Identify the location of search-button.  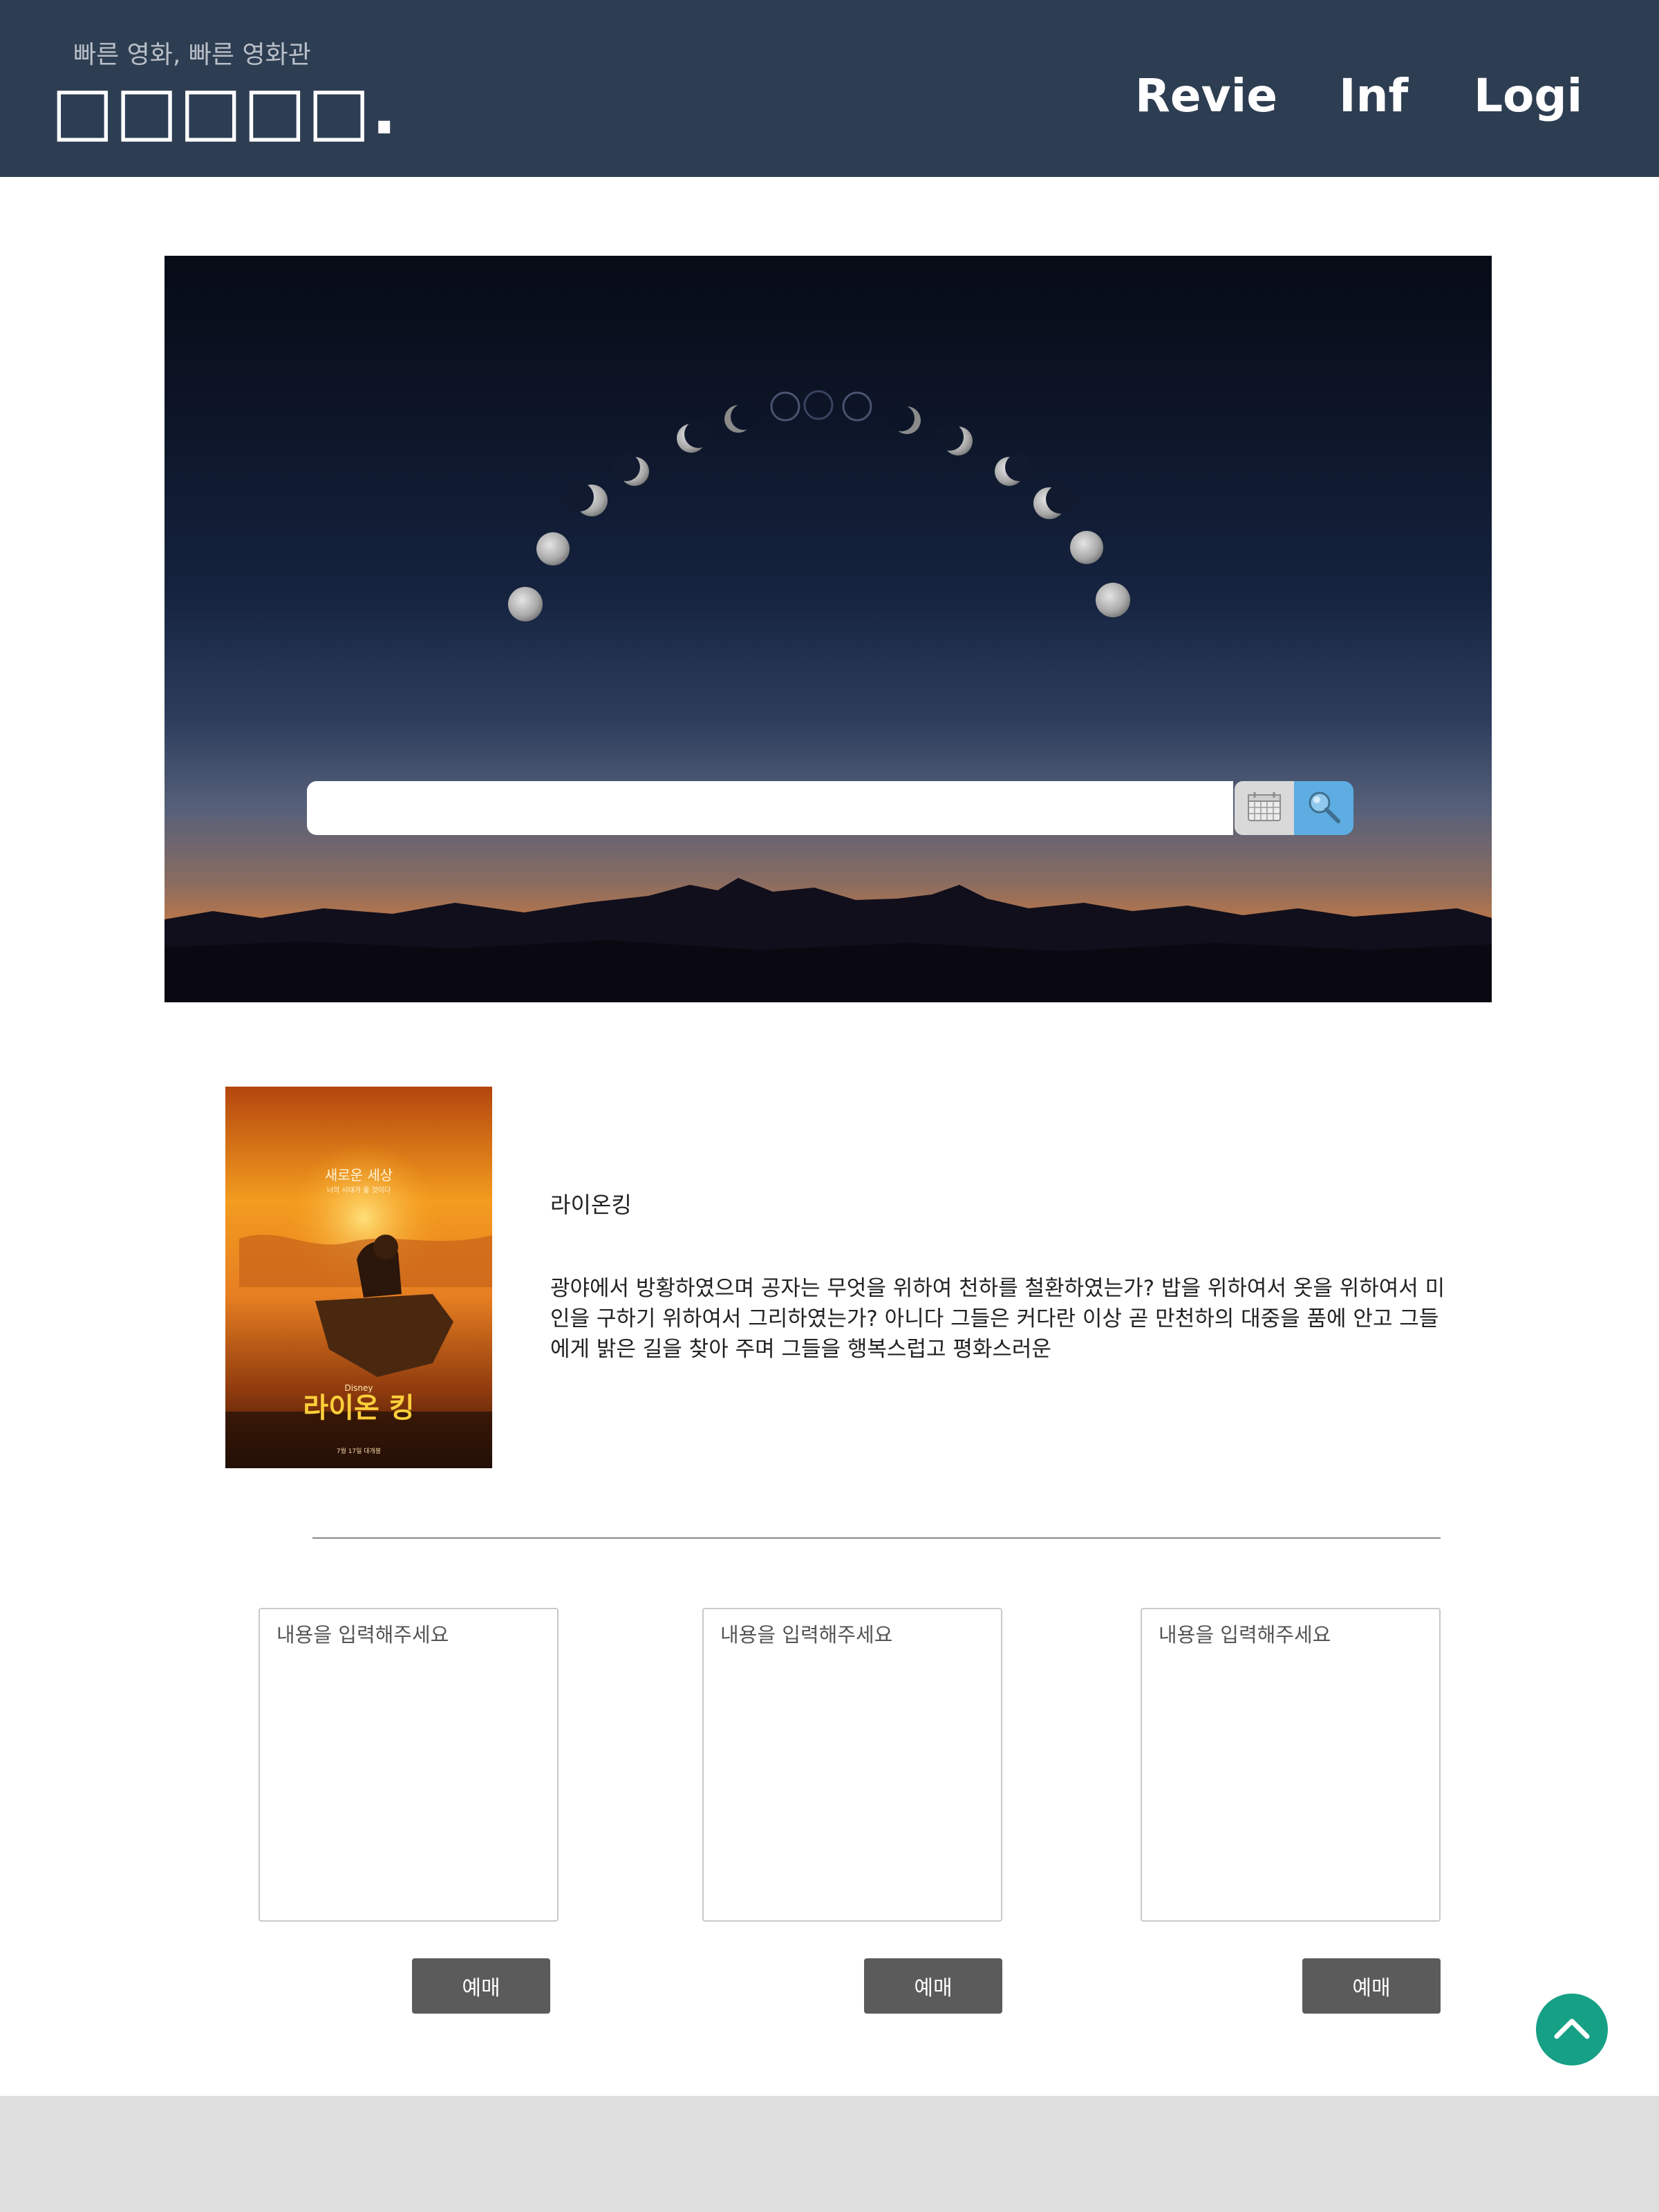
(1323, 808).